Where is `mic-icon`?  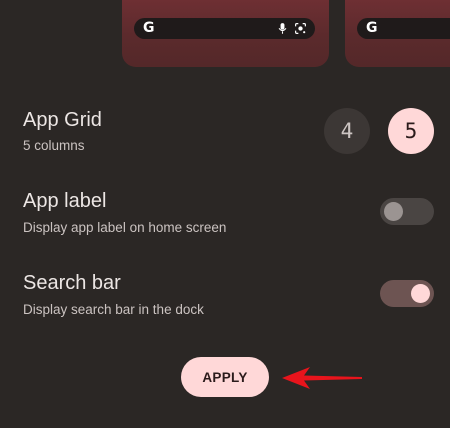
mic-icon is located at coordinates (282, 28).